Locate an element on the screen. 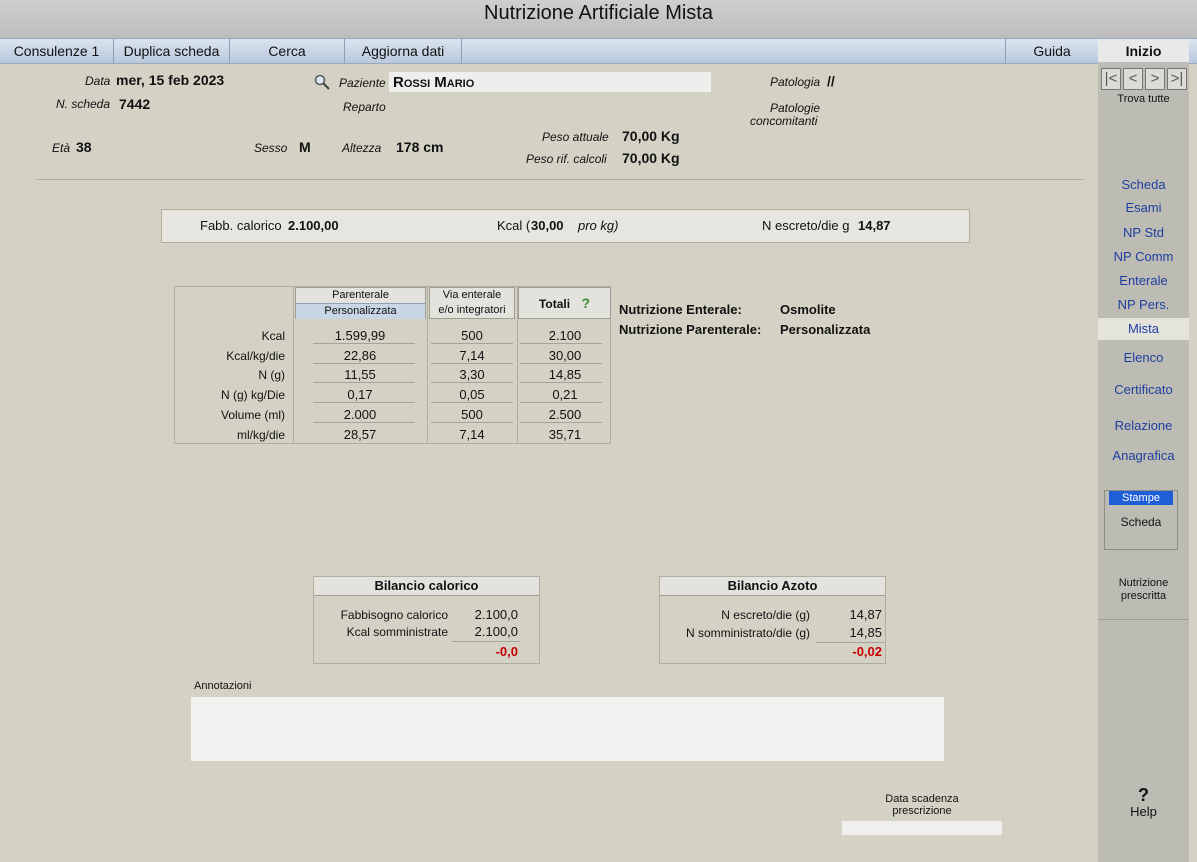 This screenshot has width=1197, height=862. sidebar-item-esami: Esami is located at coordinates (1143, 207).